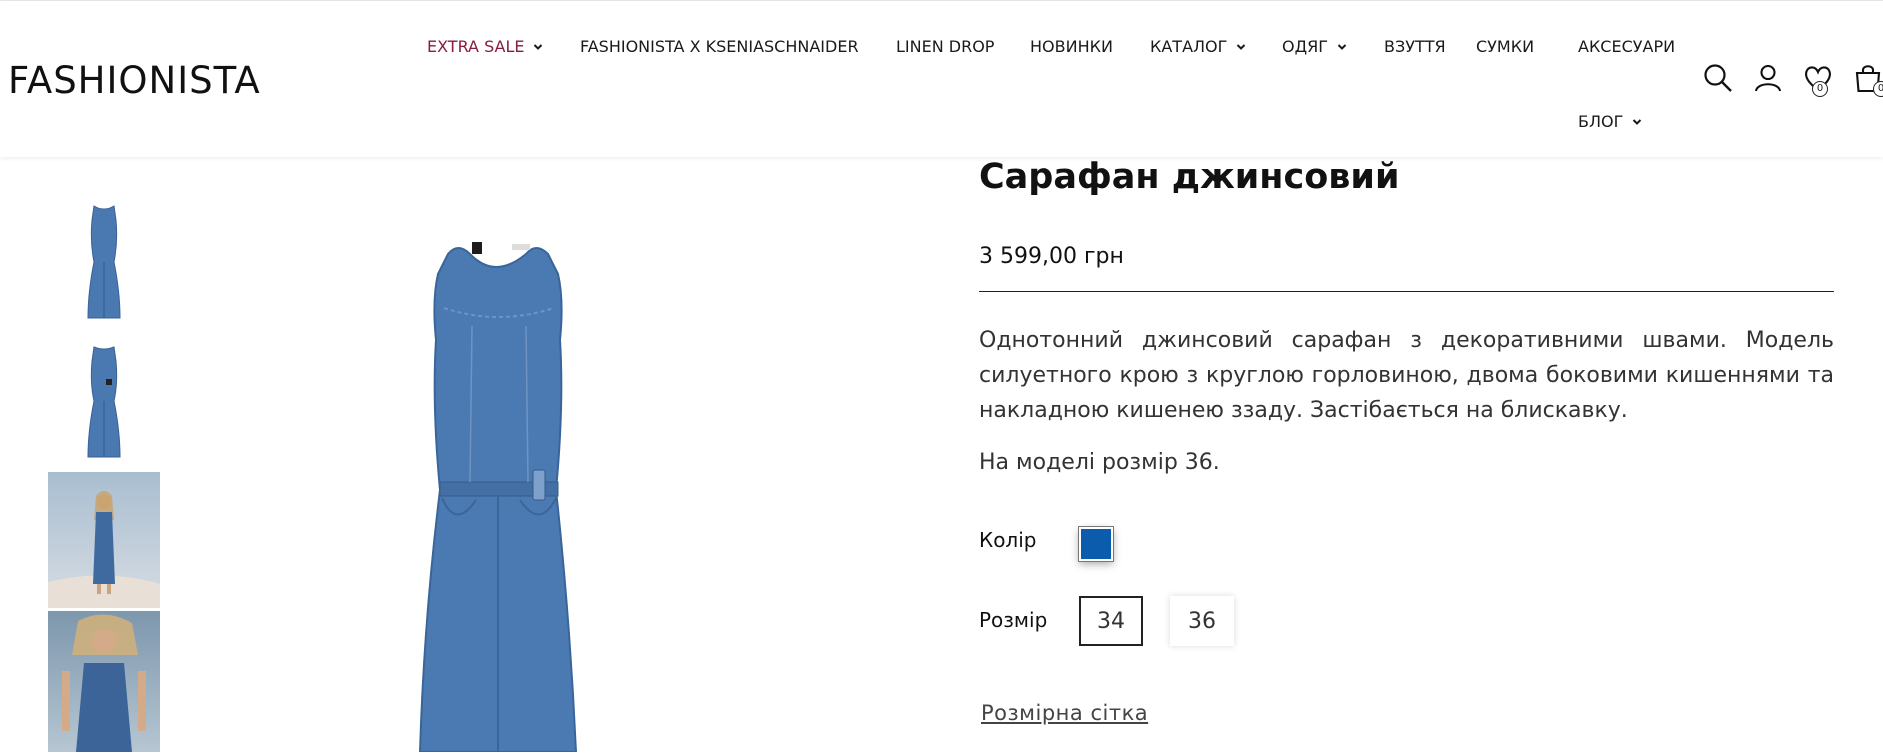 The image size is (1883, 756). Describe the element at coordinates (104, 402) in the screenshot. I see `thumbnail-dress-back` at that location.